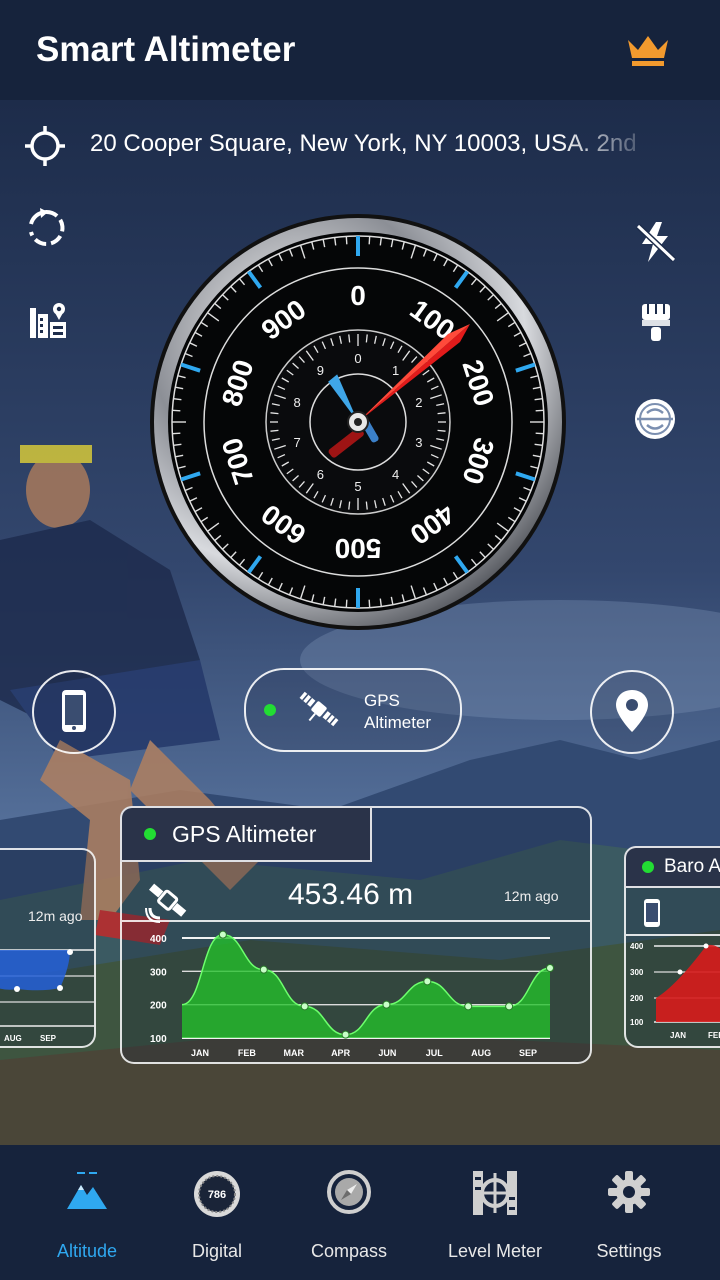  I want to click on gauge-inner-label: 9, so click(320, 370).